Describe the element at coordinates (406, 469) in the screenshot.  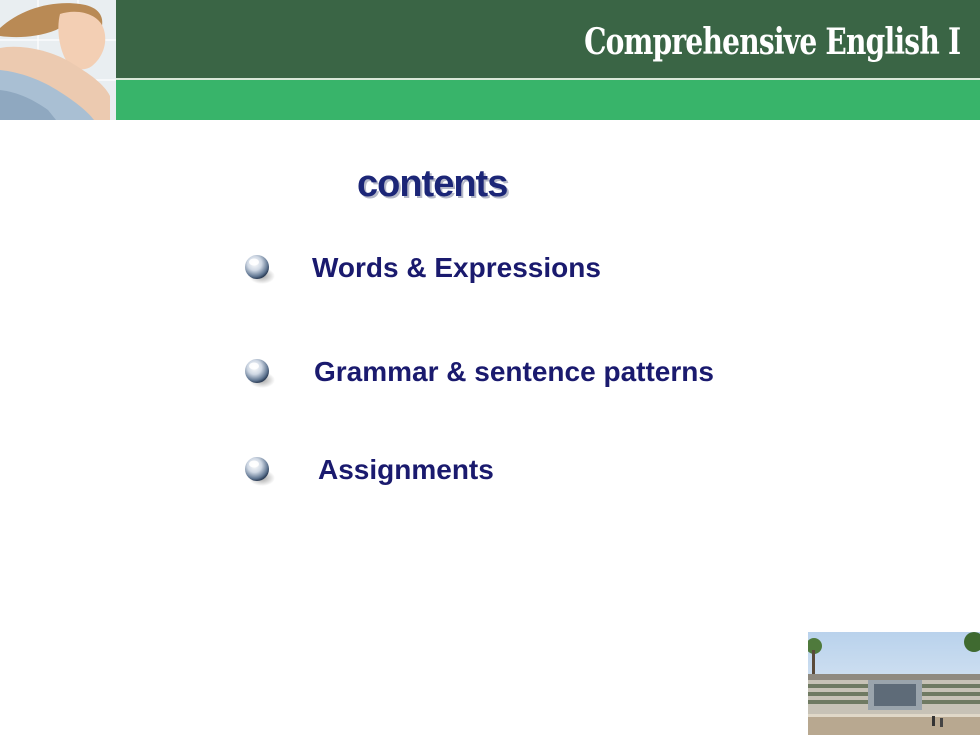
I see `contents-item-label: Assignments` at that location.